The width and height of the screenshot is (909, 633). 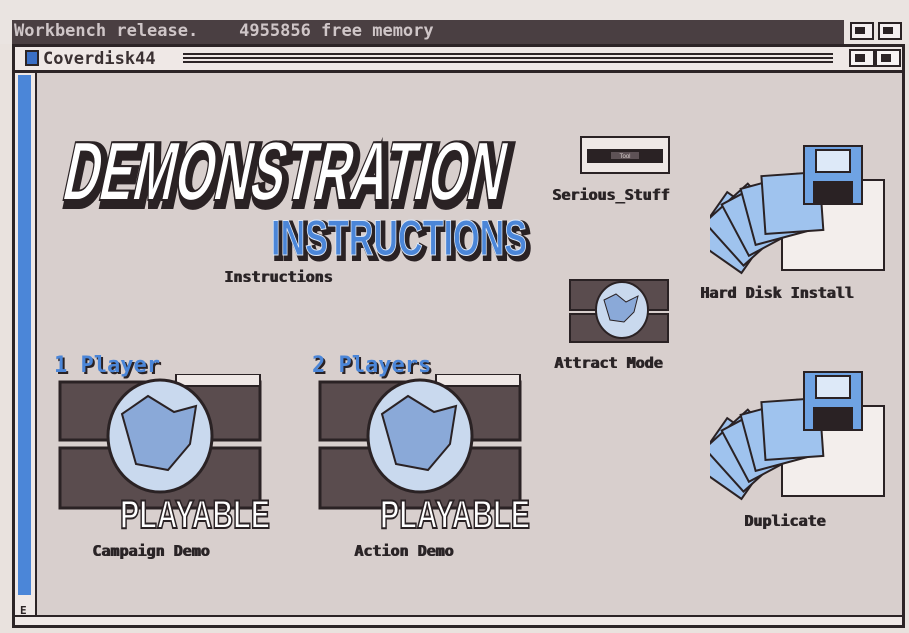 What do you see at coordinates (403, 551) in the screenshot?
I see `action-demo-label: Action Demo` at bounding box center [403, 551].